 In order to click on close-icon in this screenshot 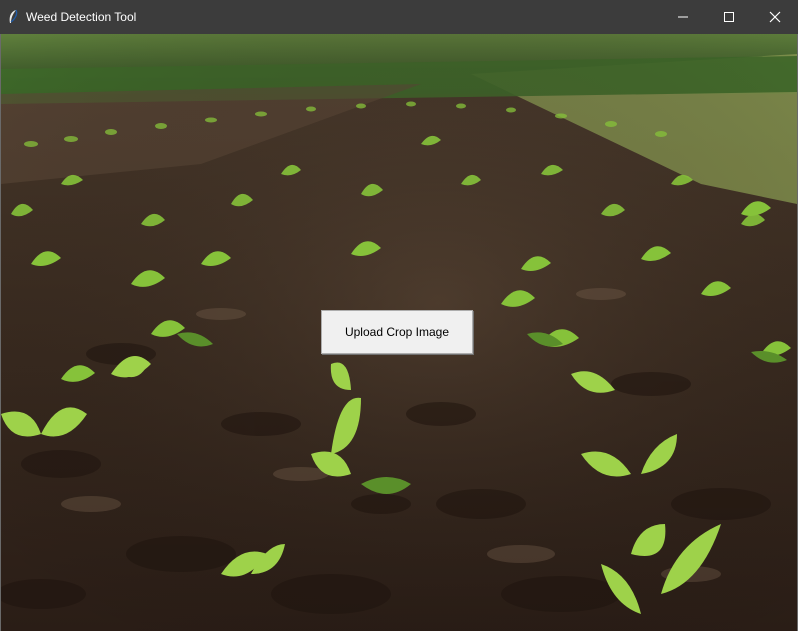, I will do `click(775, 17)`.